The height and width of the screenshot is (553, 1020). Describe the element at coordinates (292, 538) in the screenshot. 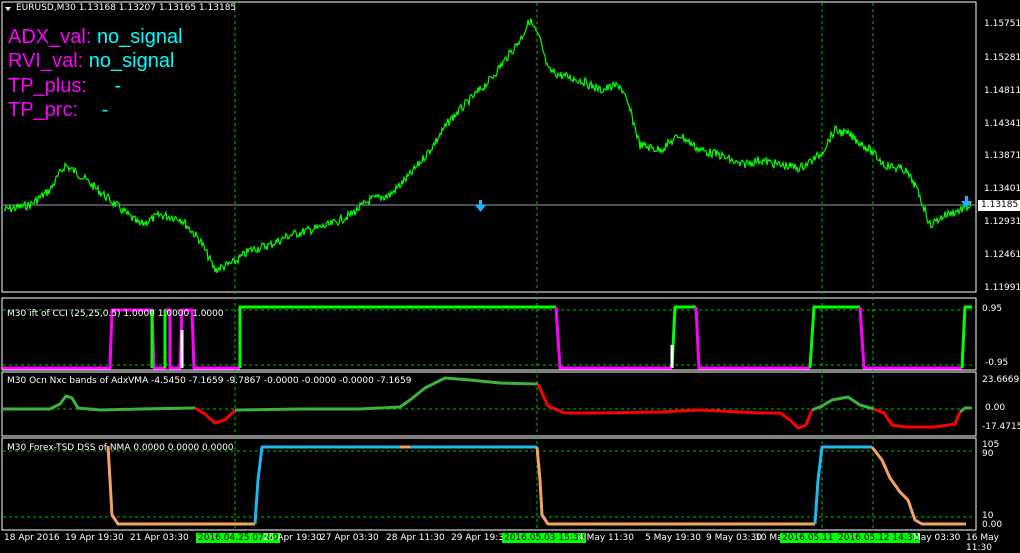

I see `time-axis-label: 25 Apr 19:30` at that location.